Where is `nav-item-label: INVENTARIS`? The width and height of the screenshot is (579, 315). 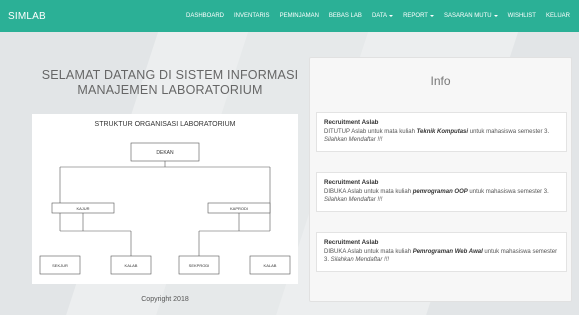 nav-item-label: INVENTARIS is located at coordinates (252, 16).